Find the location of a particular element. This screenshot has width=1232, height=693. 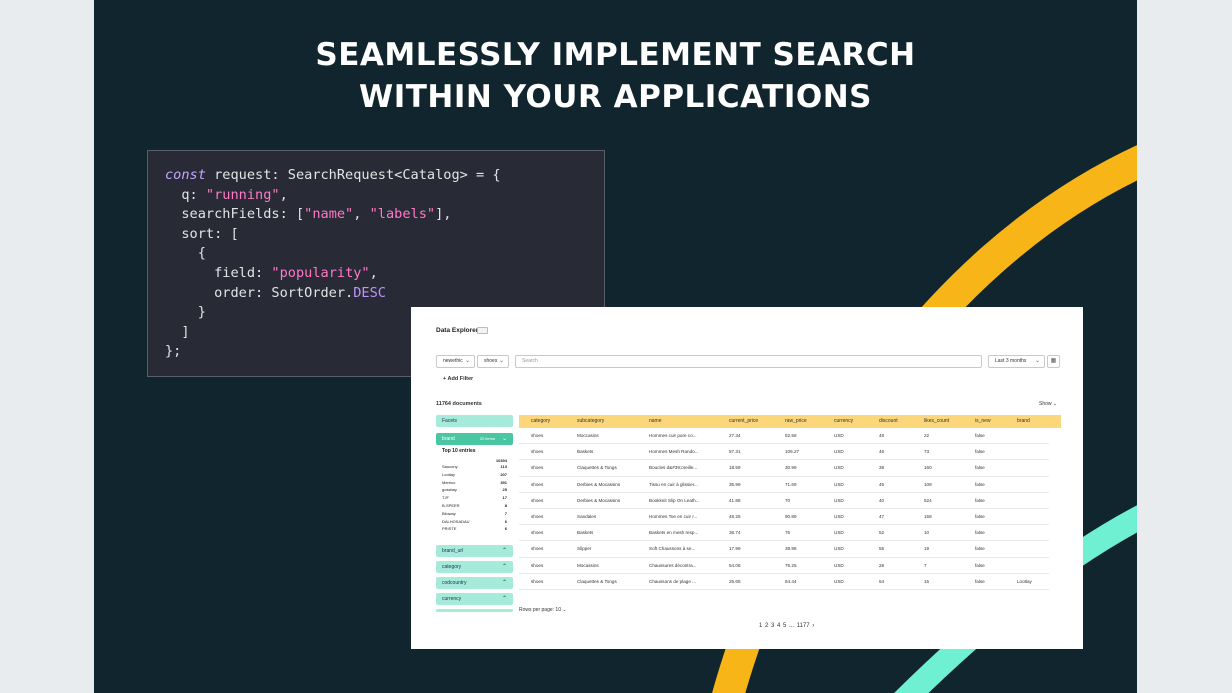

facet-entry: Saucony 113 is located at coordinates (474, 467).